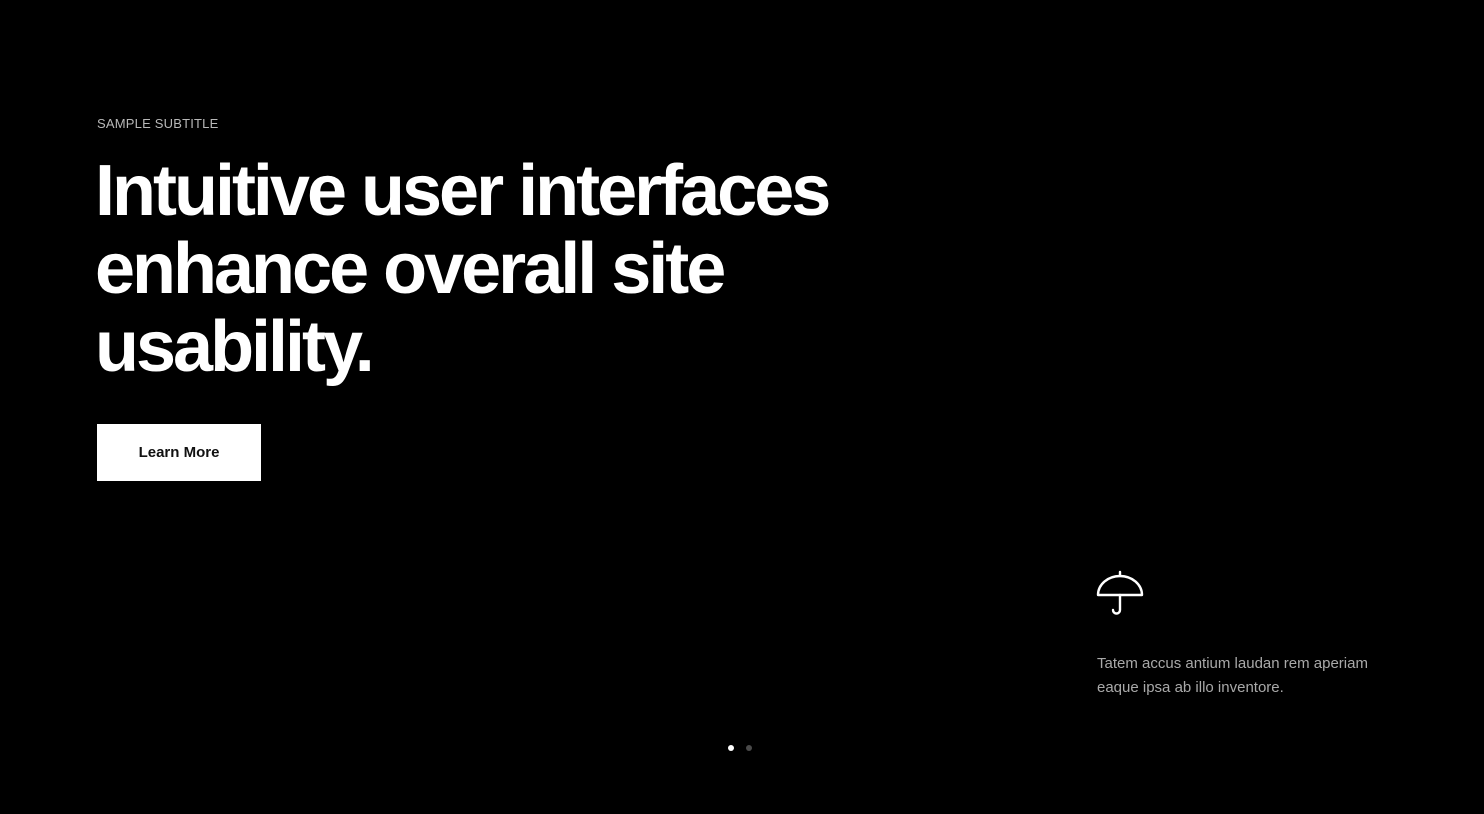 The image size is (1484, 814). I want to click on umbrella-icon, so click(1120, 592).